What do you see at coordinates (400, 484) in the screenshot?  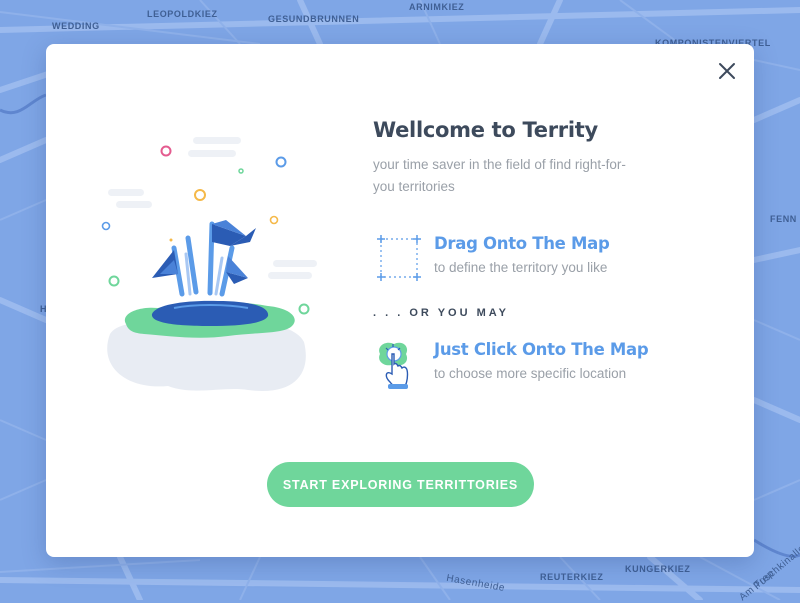 I see `start-exploring-button: START EXPLORING TERRITTORIES` at bounding box center [400, 484].